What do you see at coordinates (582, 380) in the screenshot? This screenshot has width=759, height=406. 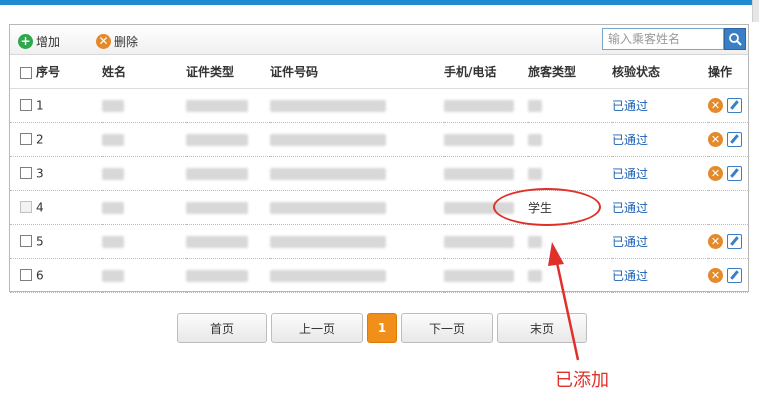 I see `annotation-added-label: 已添加` at bounding box center [582, 380].